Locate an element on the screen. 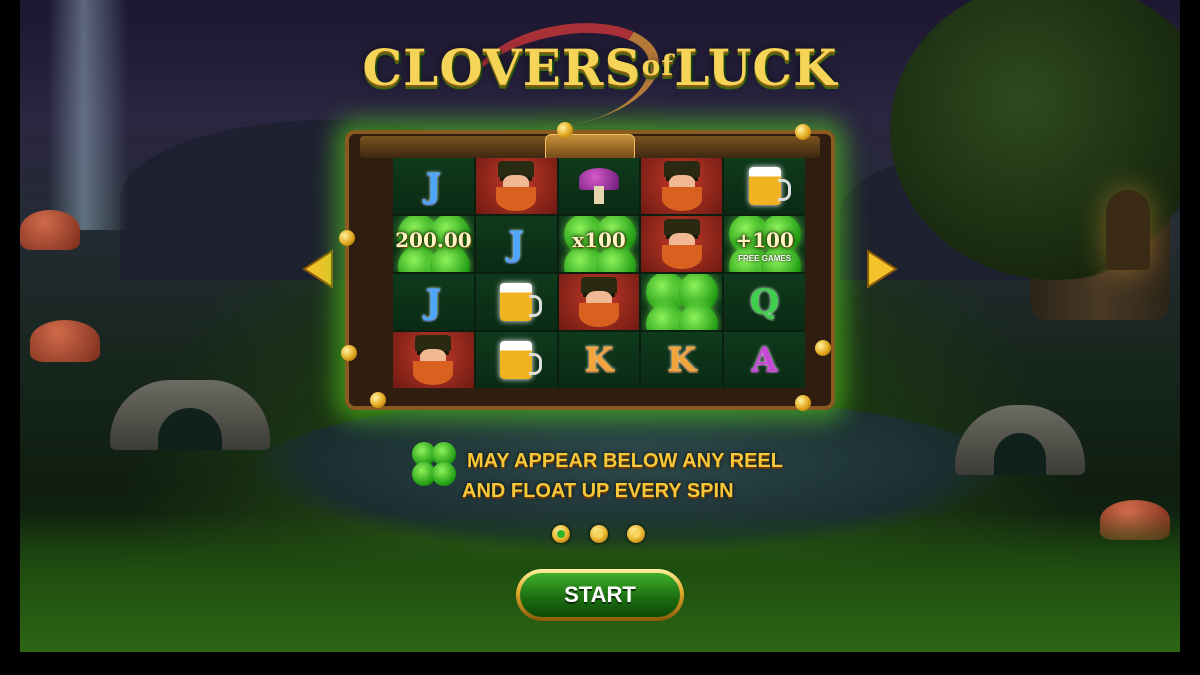  start-button-label: START is located at coordinates (600, 595).